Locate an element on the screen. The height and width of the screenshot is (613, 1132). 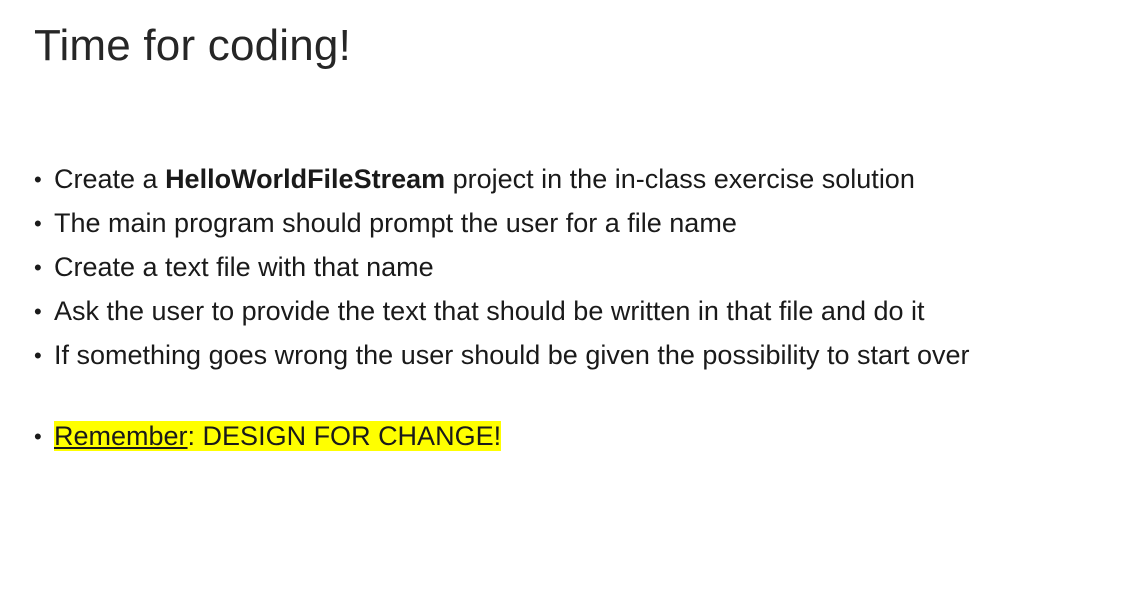
highlighted-reminder: Remember: DESIGN FOR CHANGE! is located at coordinates (278, 436).